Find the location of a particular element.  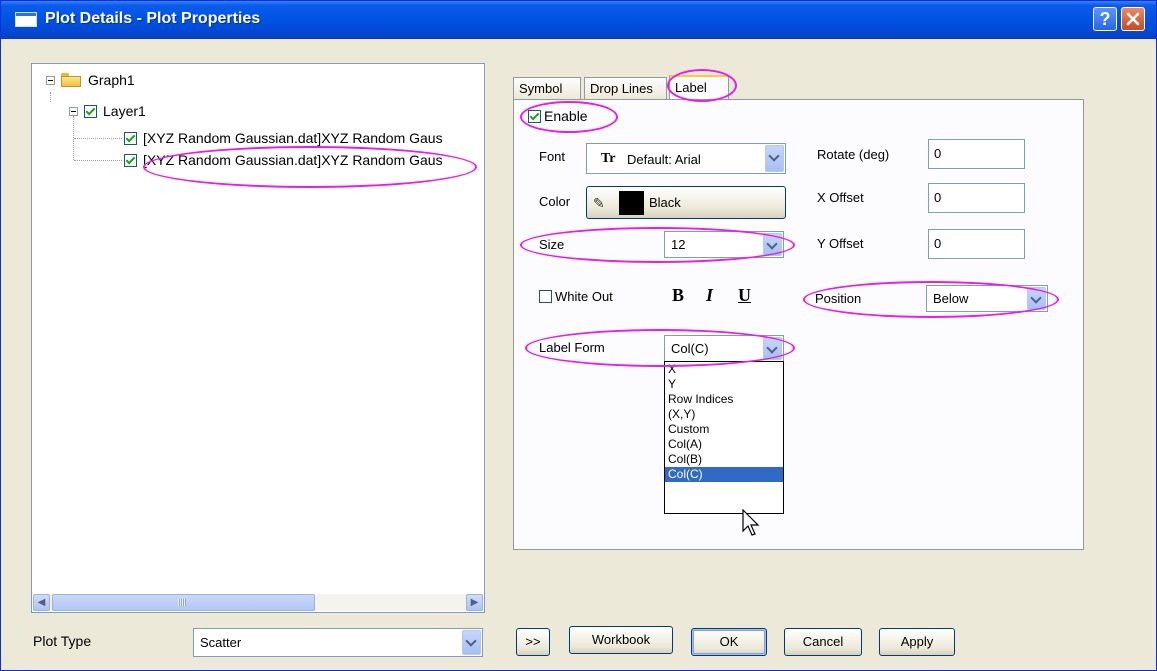

enable-checkbox-row: Enable is located at coordinates (558, 116).